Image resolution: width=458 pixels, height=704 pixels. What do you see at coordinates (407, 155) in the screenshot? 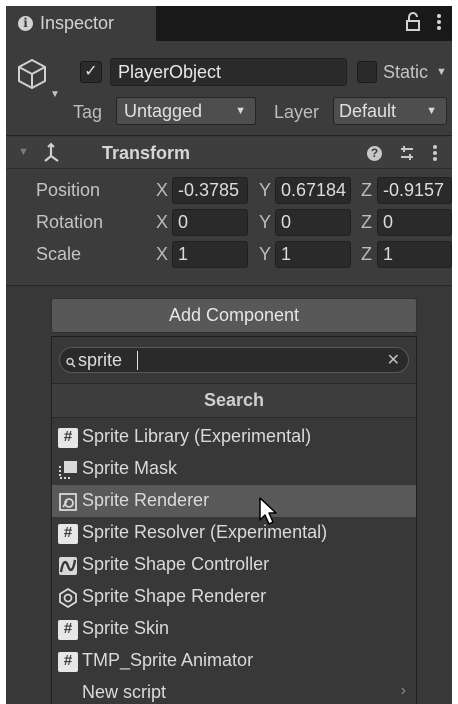
I see `presets-icon` at bounding box center [407, 155].